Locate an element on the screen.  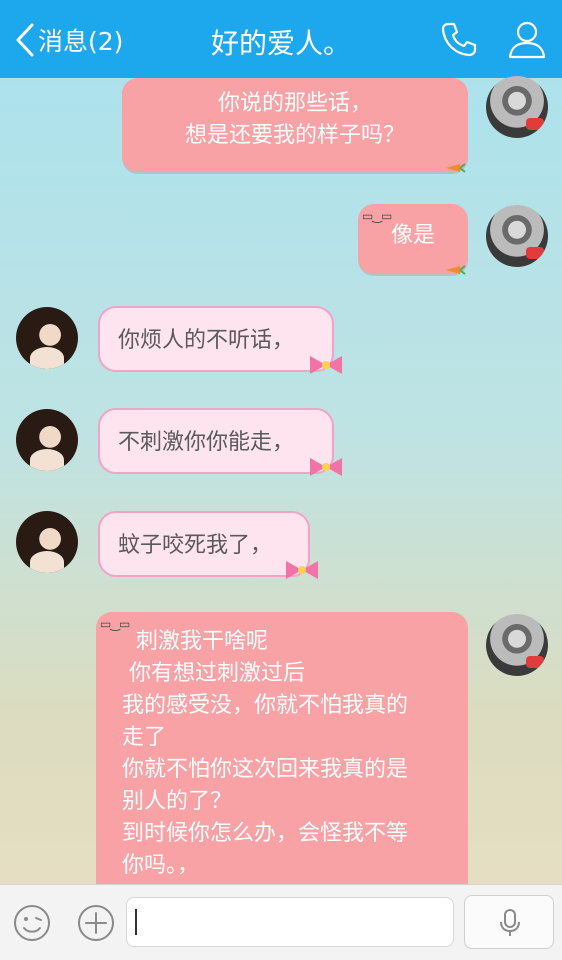
phone-icon is located at coordinates (459, 39).